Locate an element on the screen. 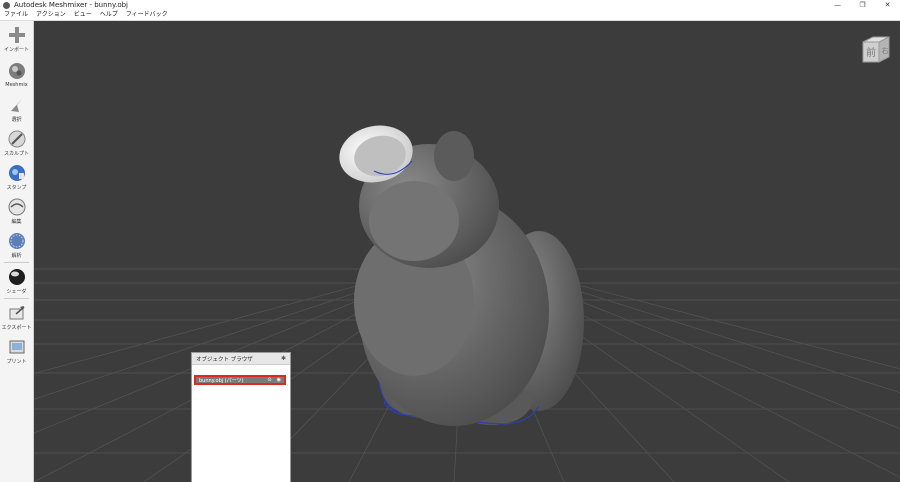 The image size is (900, 482). tool-sculpt: スカルプト is located at coordinates (16, 144).